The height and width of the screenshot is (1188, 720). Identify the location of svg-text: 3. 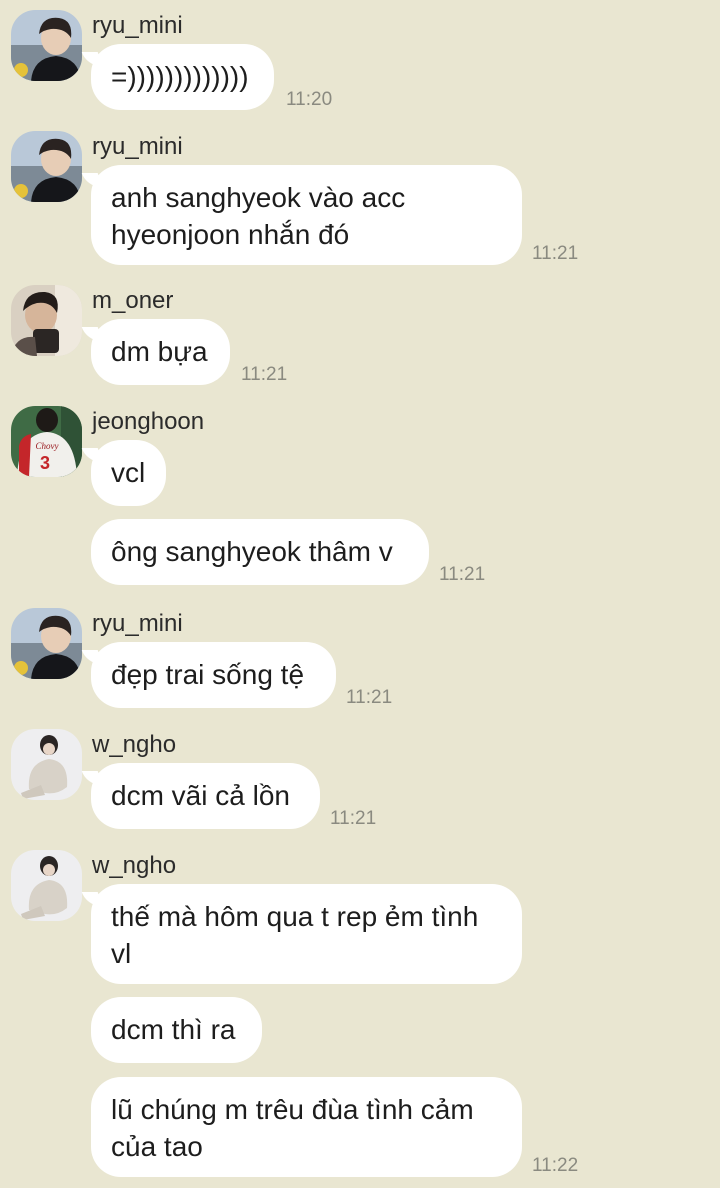
(45, 463).